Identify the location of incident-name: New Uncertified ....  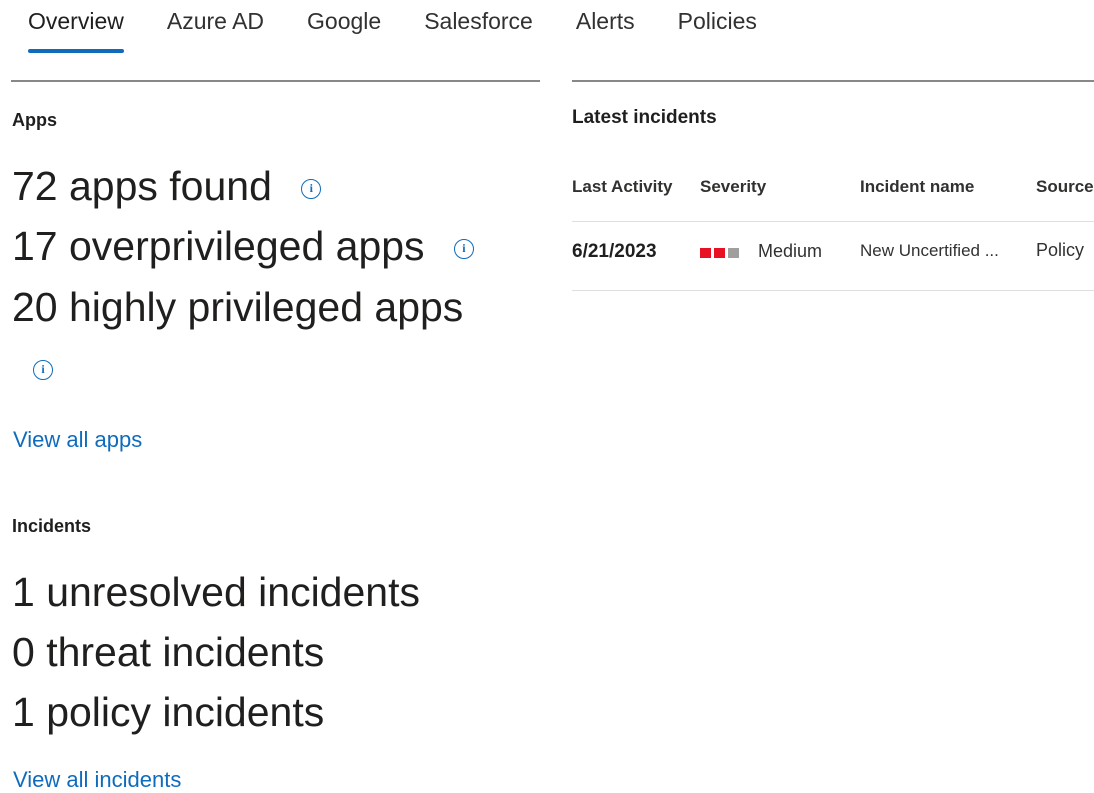
(929, 251).